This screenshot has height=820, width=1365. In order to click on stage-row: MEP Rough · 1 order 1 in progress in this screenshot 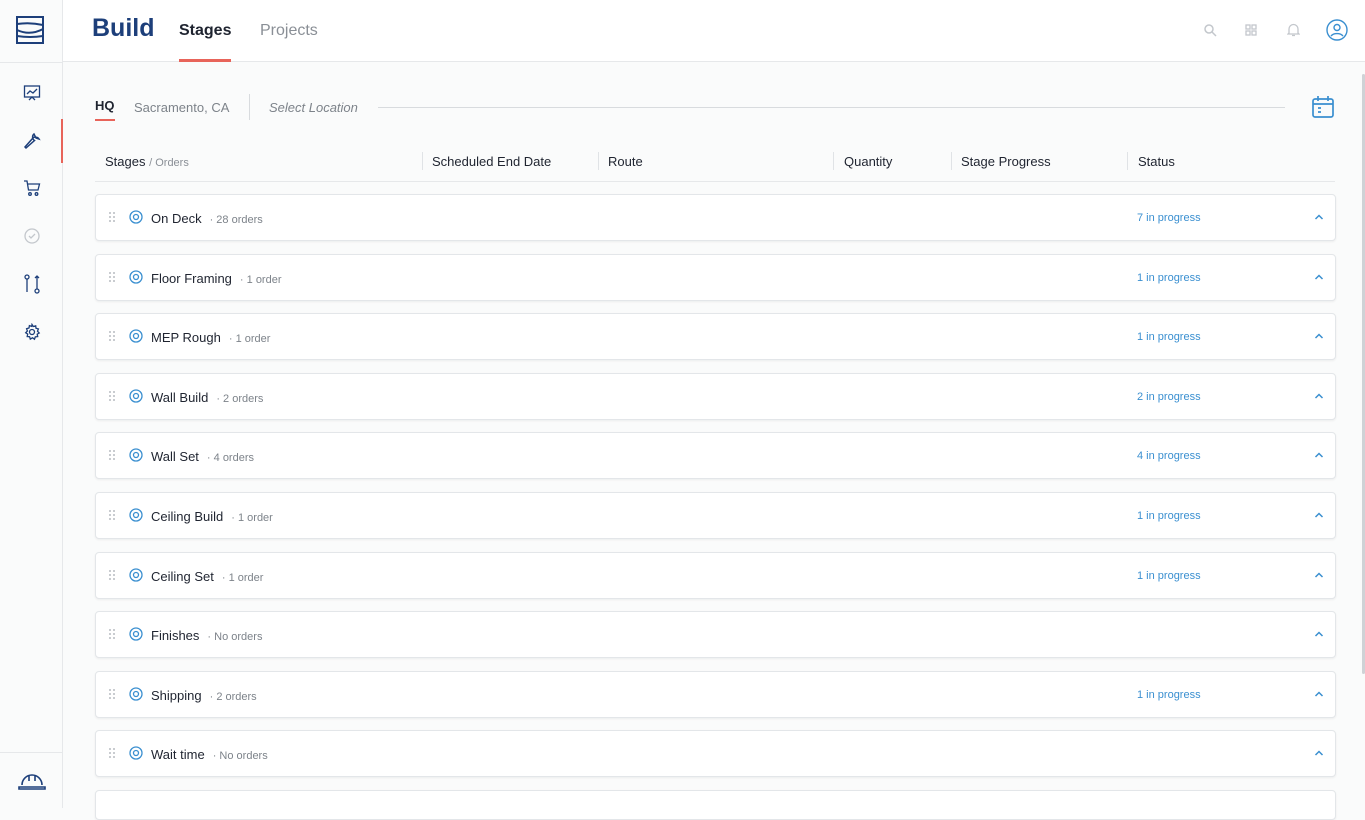, I will do `click(715, 337)`.